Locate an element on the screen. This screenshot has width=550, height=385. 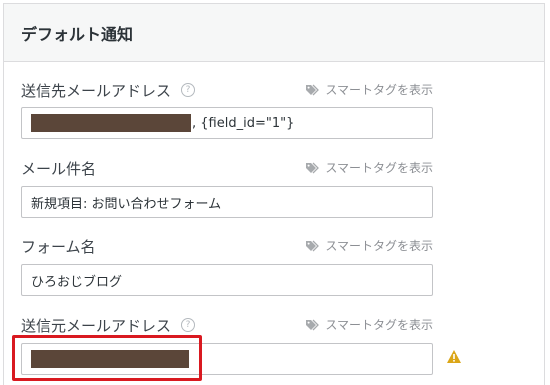
field-label: メール件名 is located at coordinates (59, 168).